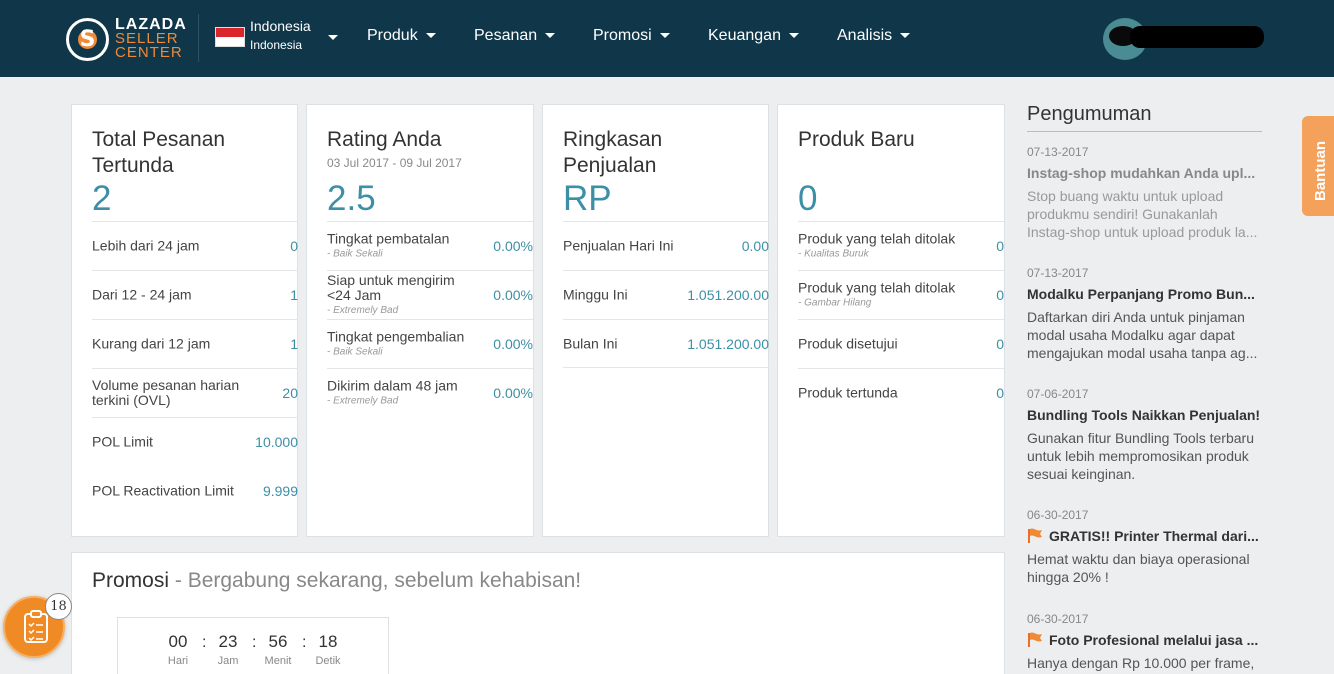  What do you see at coordinates (195, 490) in the screenshot?
I see `list-item: POL Reactivation Limit 9.999` at bounding box center [195, 490].